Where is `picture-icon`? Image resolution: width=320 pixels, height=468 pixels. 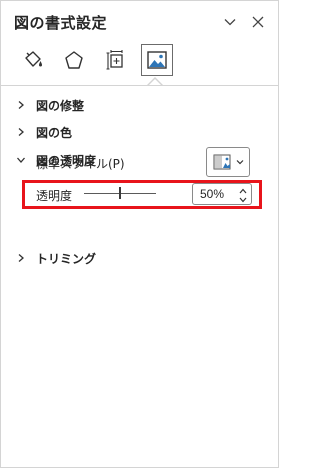 picture-icon is located at coordinates (157, 60).